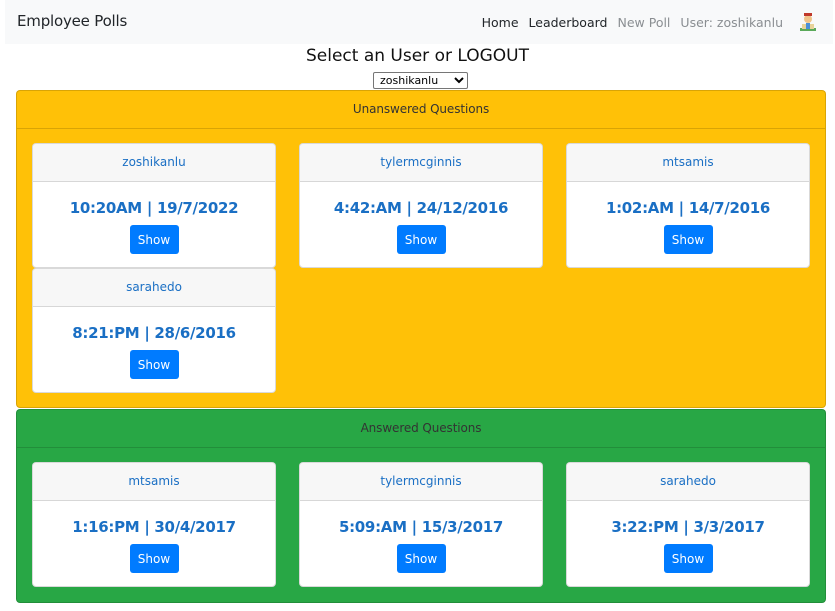 This screenshot has height=611, width=835. Describe the element at coordinates (420, 80) in the screenshot. I see `user-select: zoshikanlu` at that location.